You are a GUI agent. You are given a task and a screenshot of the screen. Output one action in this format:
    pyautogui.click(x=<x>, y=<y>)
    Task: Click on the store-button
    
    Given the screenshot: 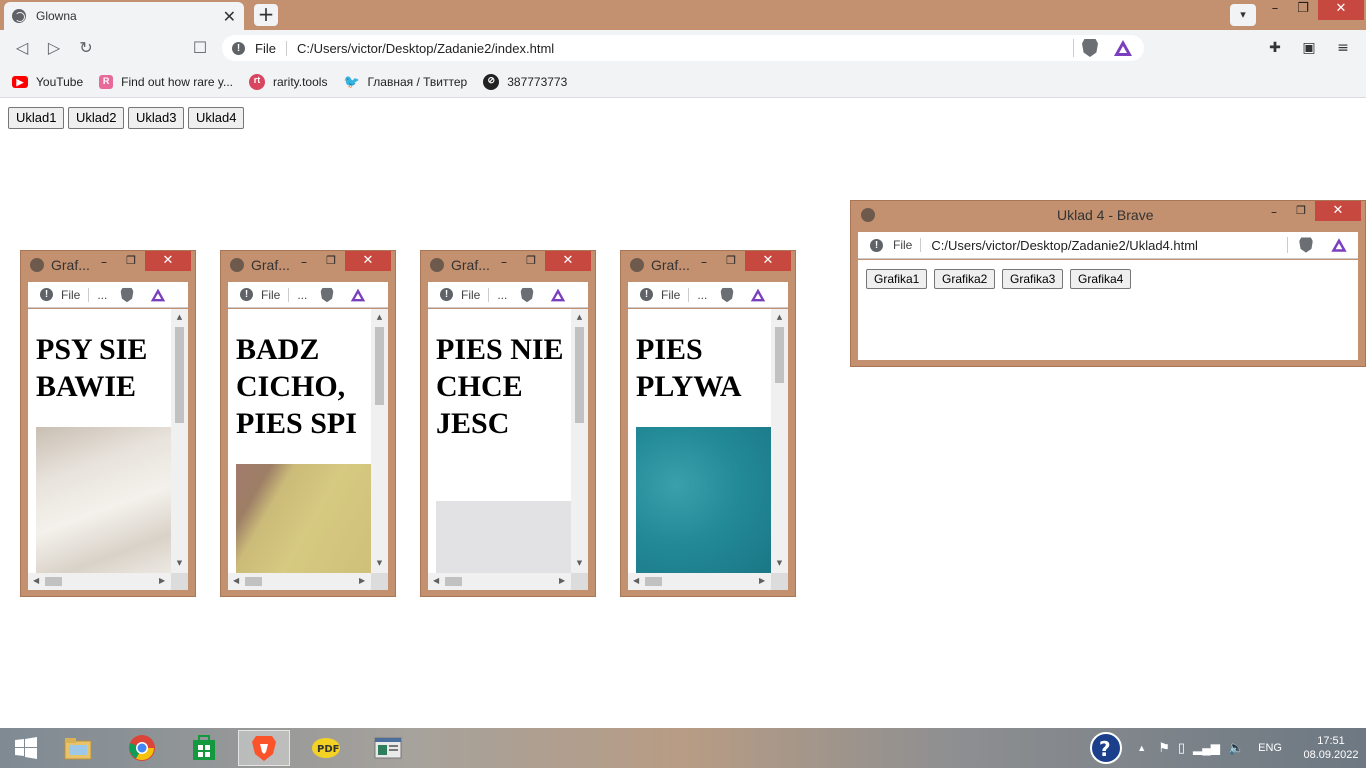 What is the action you would take?
    pyautogui.click(x=204, y=748)
    